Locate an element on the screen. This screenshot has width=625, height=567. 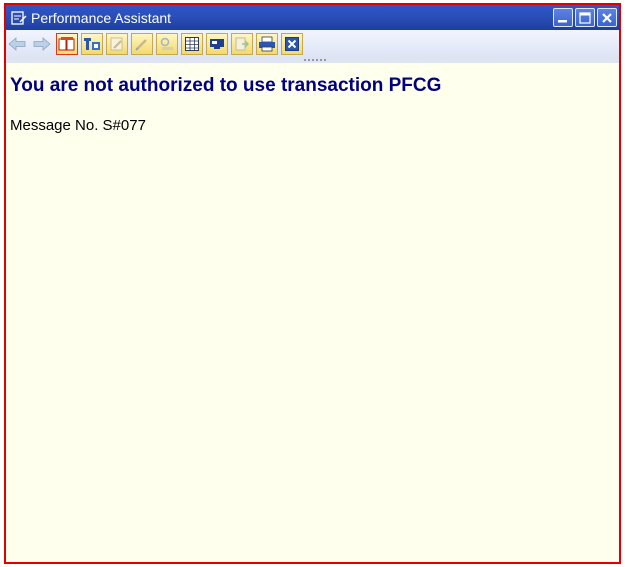
print-button is located at coordinates (267, 43).